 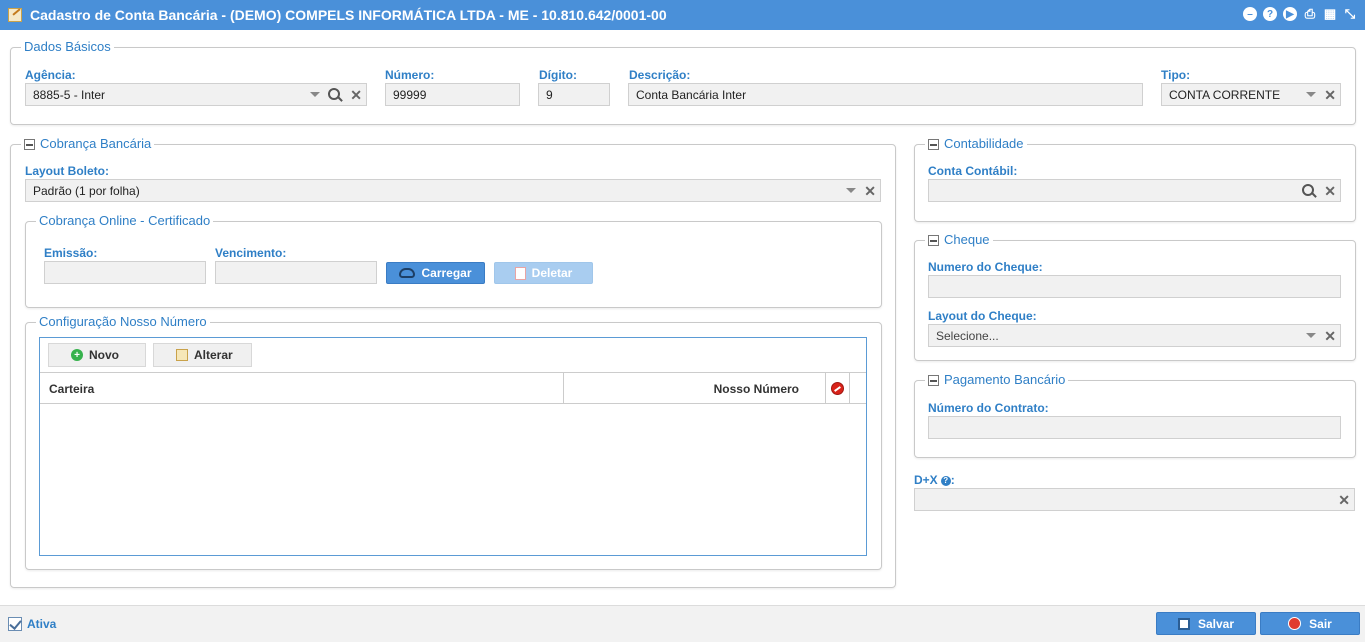 I want to click on save-icon, so click(x=1183, y=623).